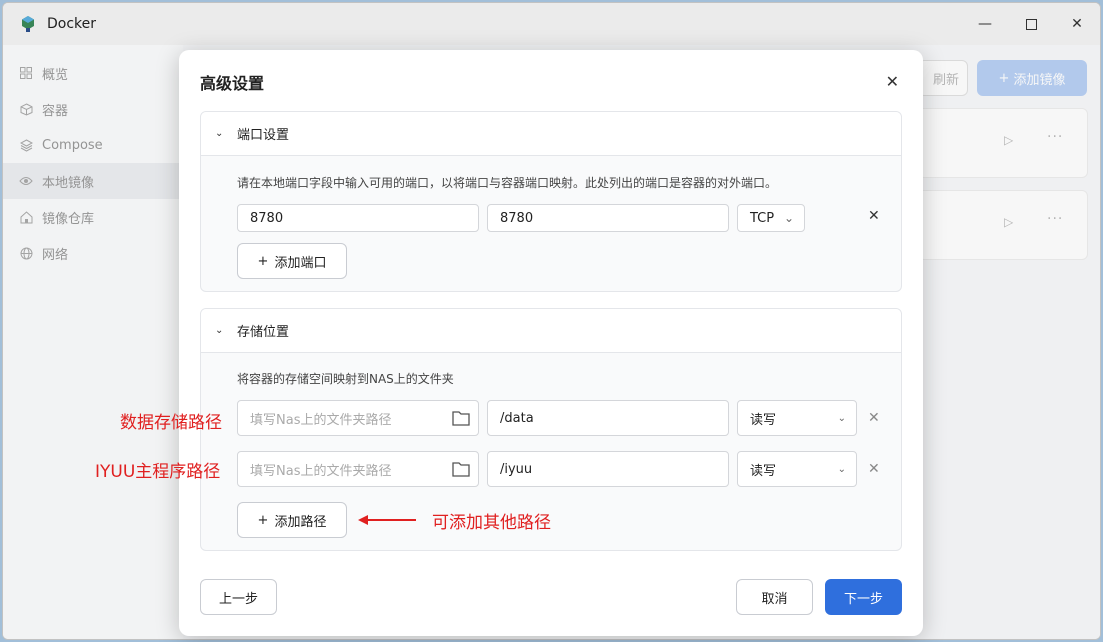 The height and width of the screenshot is (642, 1103). Describe the element at coordinates (551, 331) in the screenshot. I see `storage-header: ⌄ 存储位置` at that location.